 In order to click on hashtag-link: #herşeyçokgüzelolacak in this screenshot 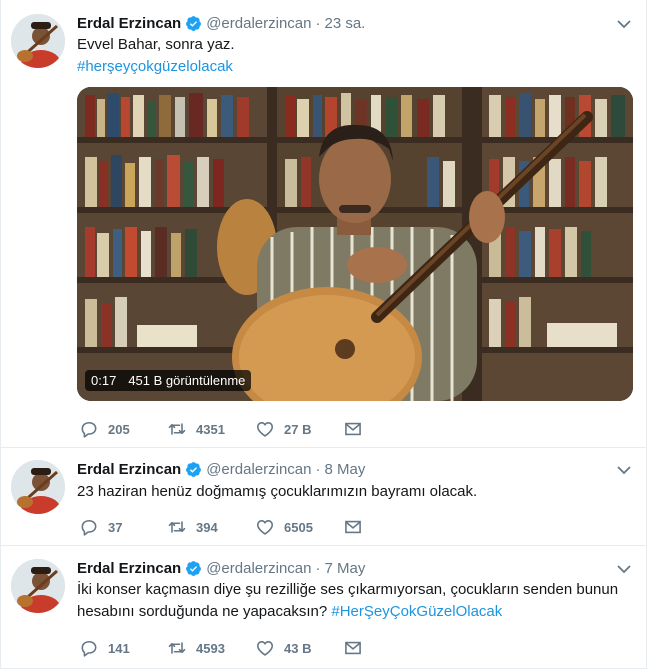, I will do `click(353, 67)`.